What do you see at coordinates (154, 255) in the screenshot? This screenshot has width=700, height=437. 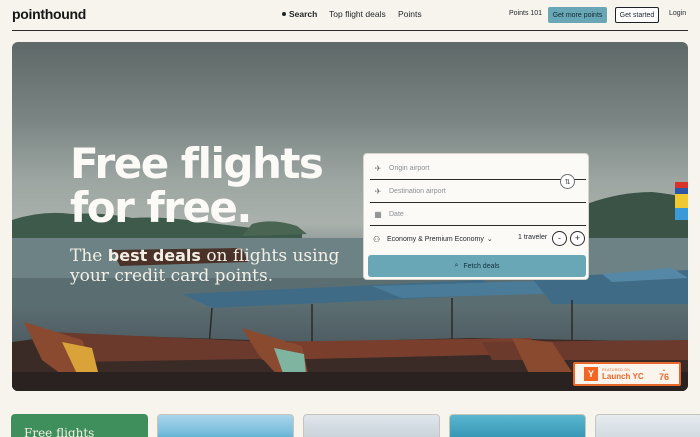 I see `sub-bold: best deals` at bounding box center [154, 255].